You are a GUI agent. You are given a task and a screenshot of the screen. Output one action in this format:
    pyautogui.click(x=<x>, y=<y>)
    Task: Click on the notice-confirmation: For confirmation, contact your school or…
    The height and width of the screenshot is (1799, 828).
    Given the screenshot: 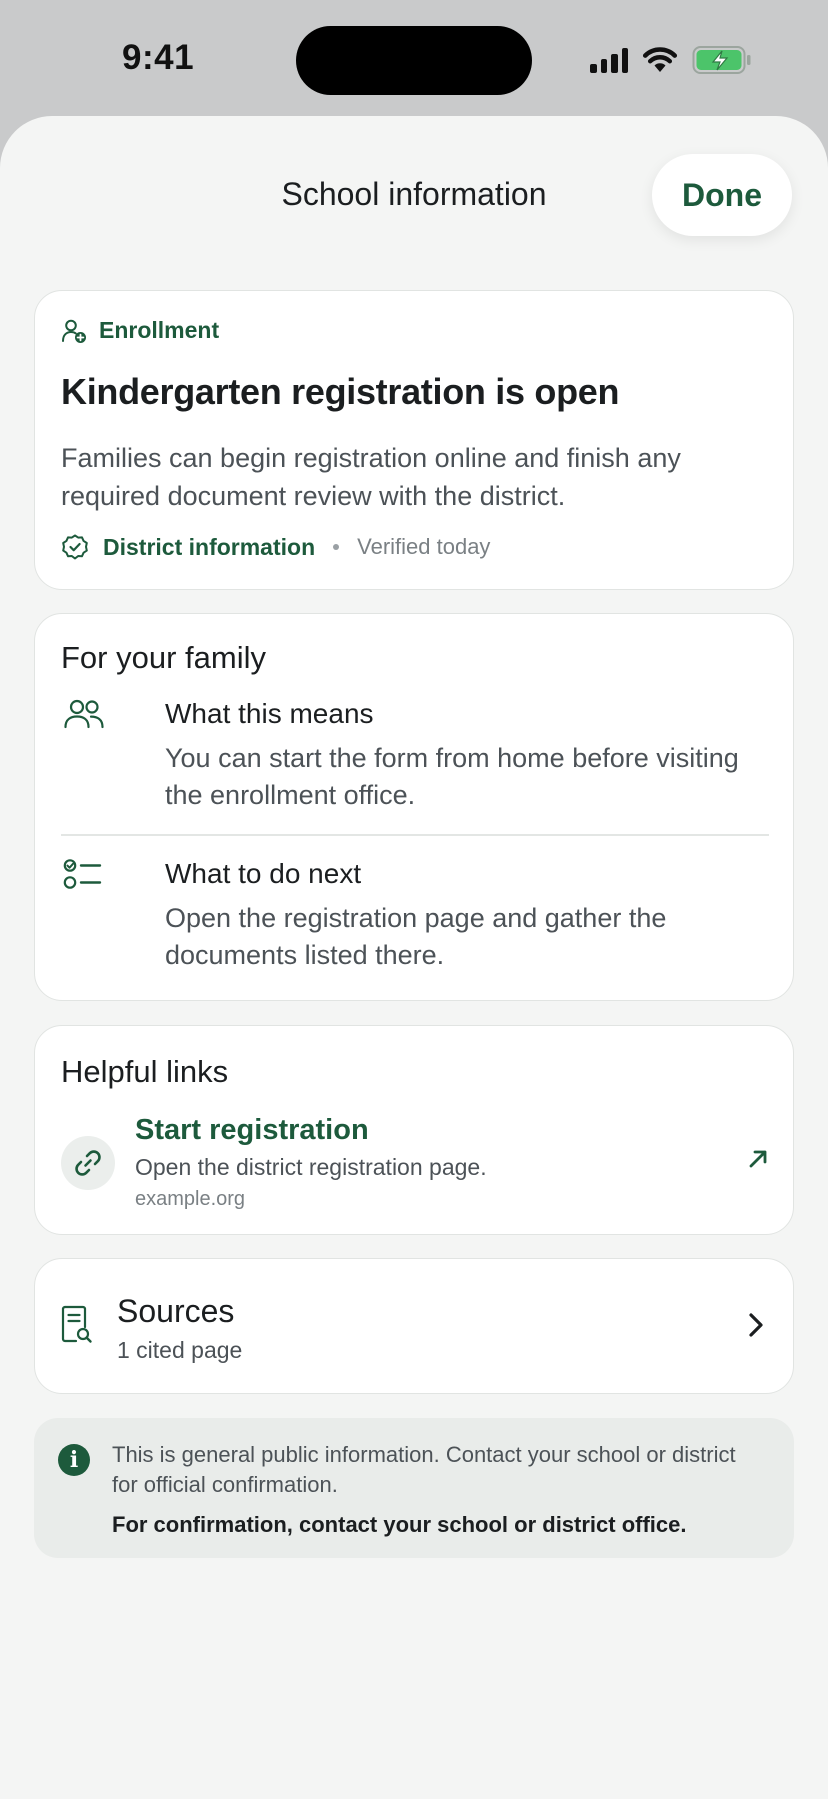 What is the action you would take?
    pyautogui.click(x=399, y=1524)
    